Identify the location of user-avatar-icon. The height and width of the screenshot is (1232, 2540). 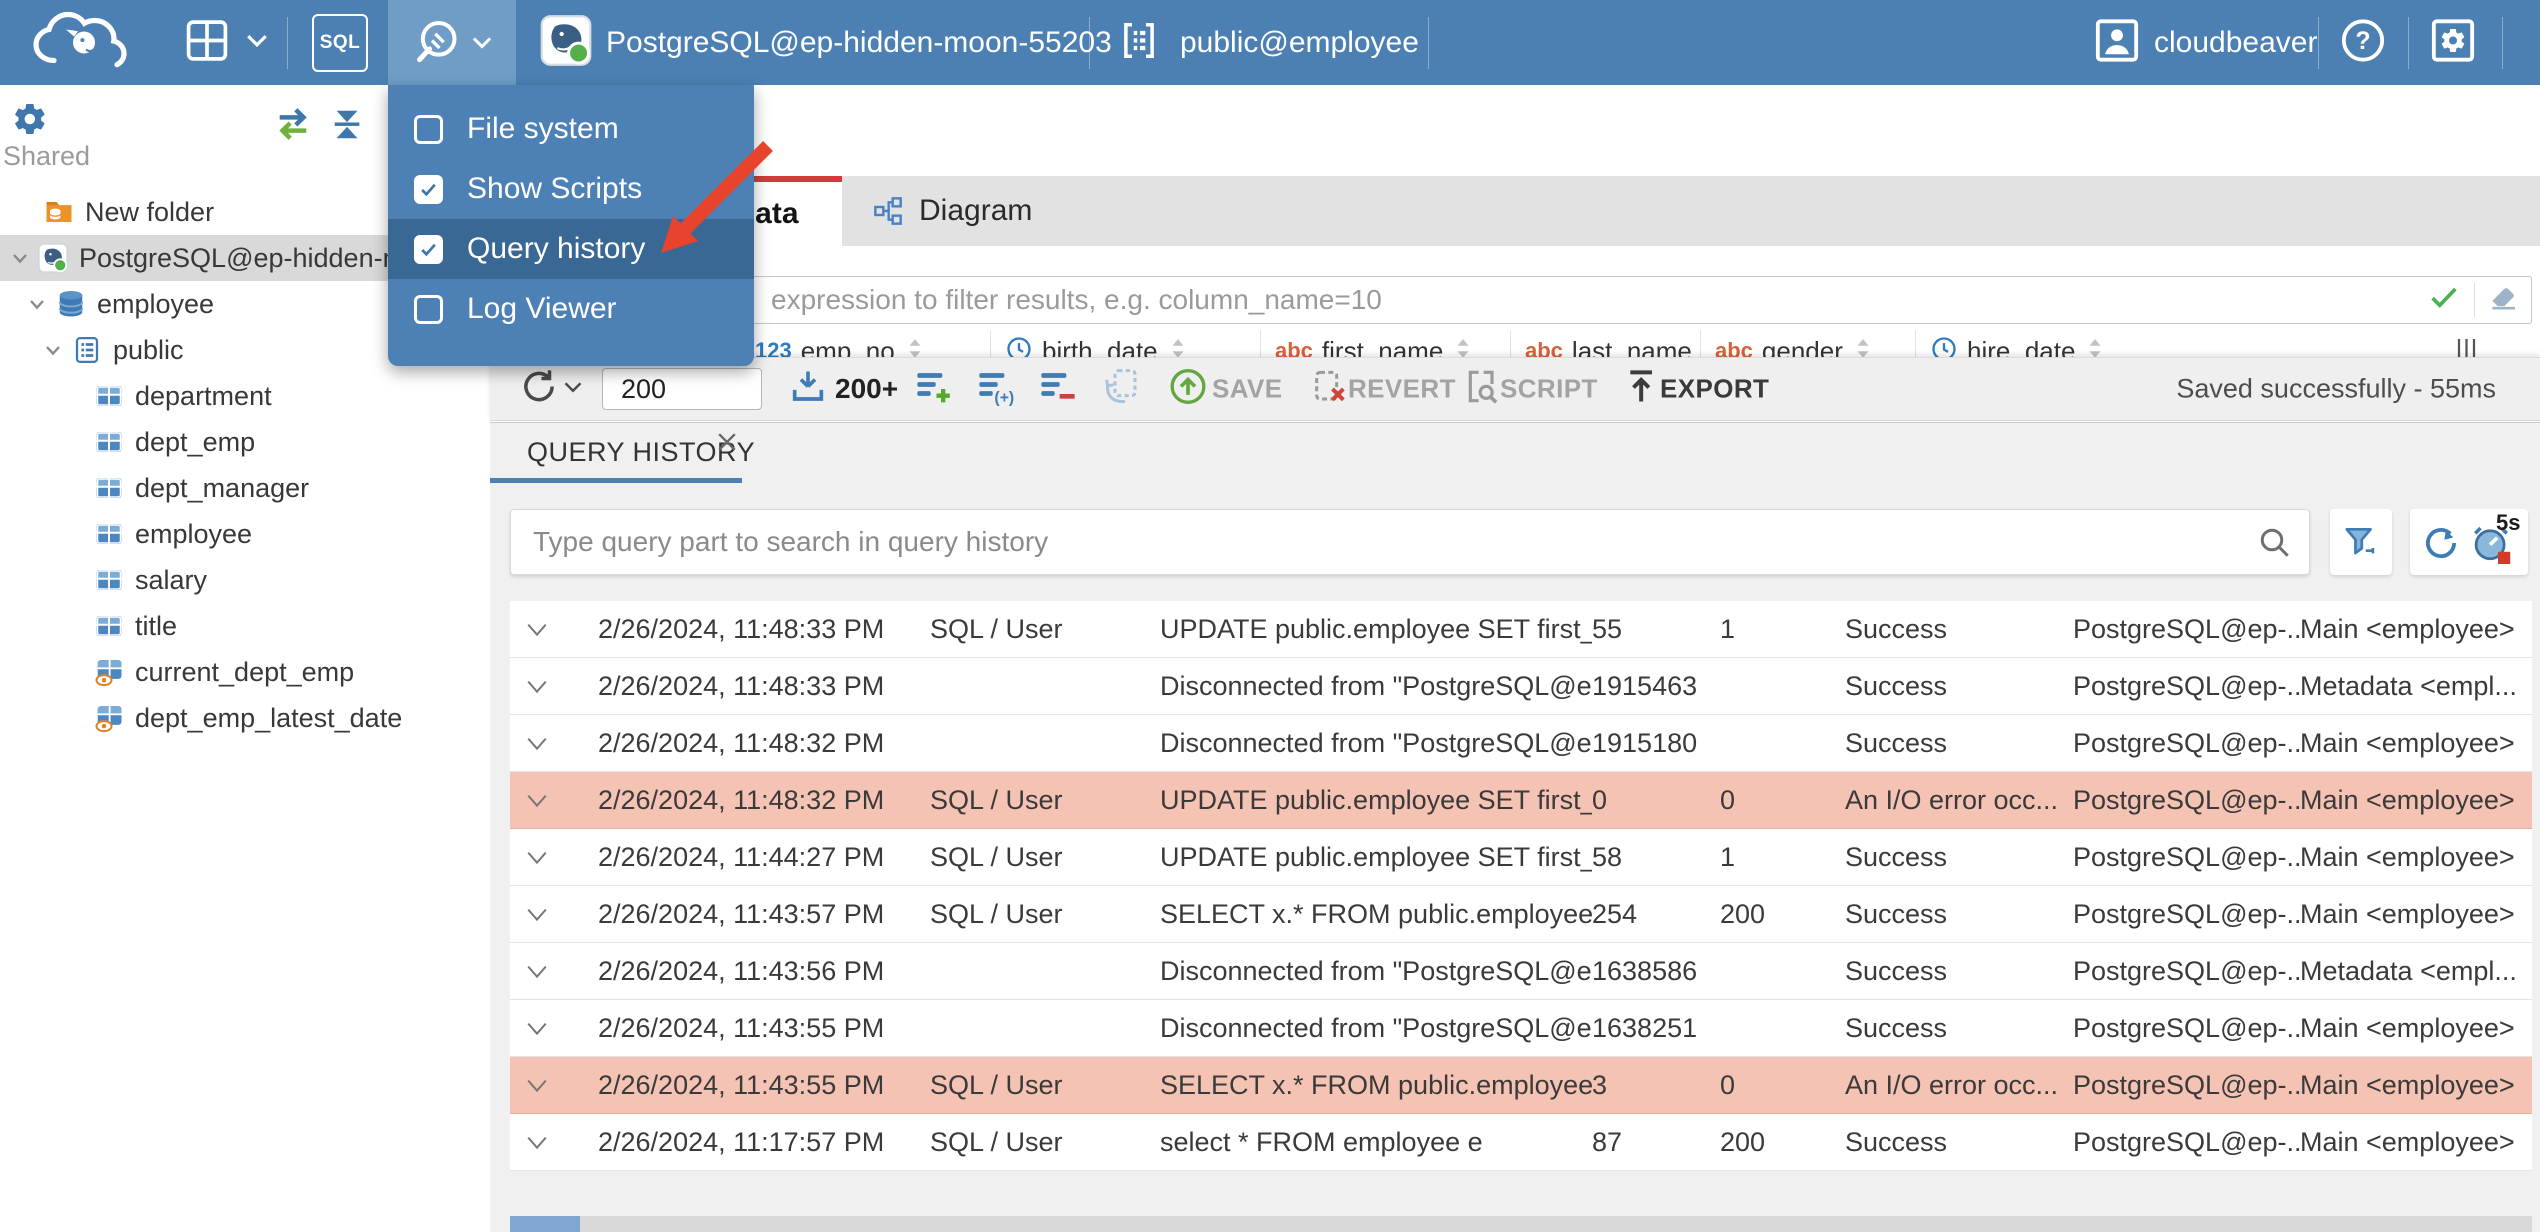
(2117, 42).